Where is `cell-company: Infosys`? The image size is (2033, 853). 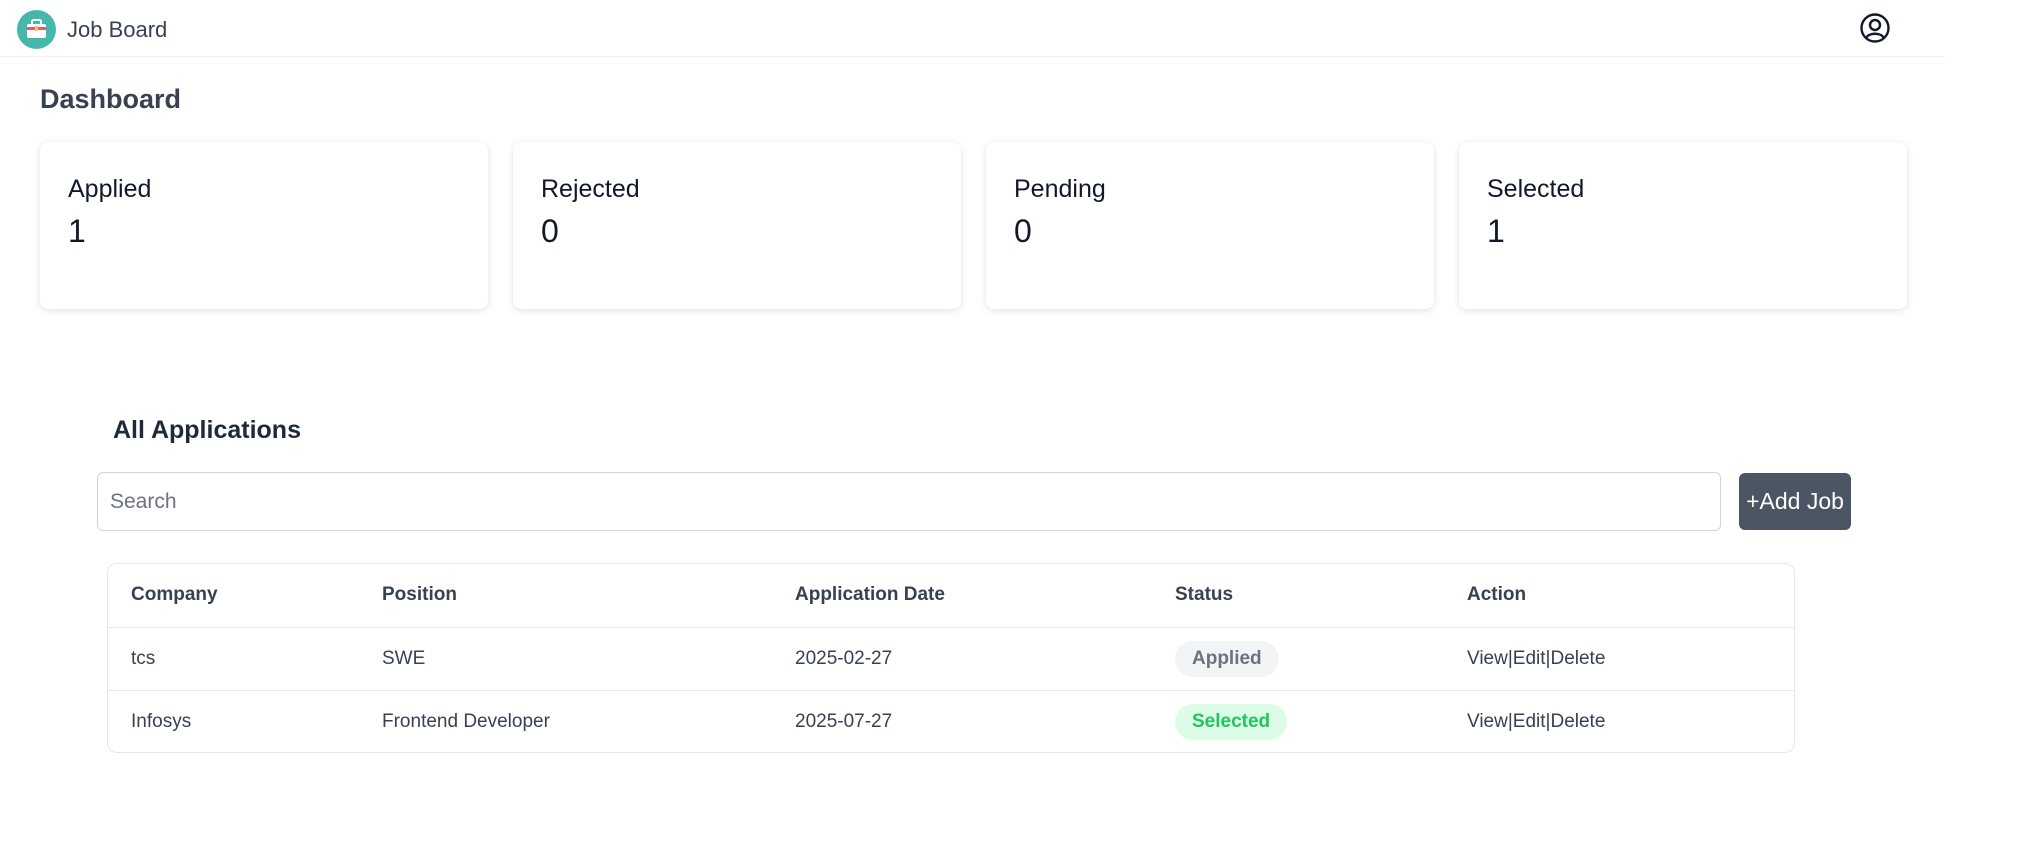
cell-company: Infosys is located at coordinates (161, 721).